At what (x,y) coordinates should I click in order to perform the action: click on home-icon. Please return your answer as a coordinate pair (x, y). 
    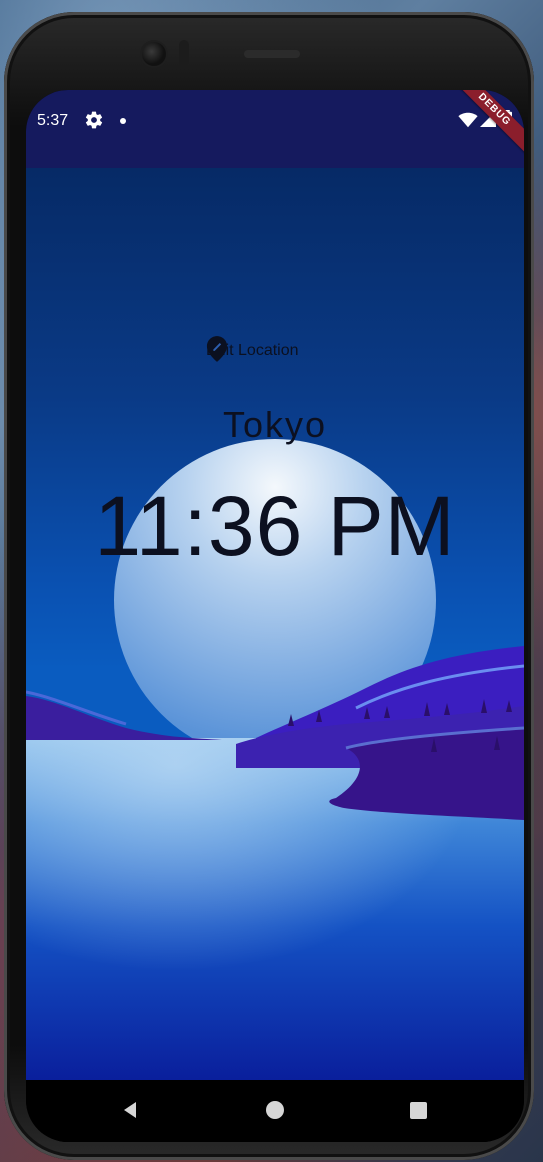
    Looking at the image, I should click on (275, 1110).